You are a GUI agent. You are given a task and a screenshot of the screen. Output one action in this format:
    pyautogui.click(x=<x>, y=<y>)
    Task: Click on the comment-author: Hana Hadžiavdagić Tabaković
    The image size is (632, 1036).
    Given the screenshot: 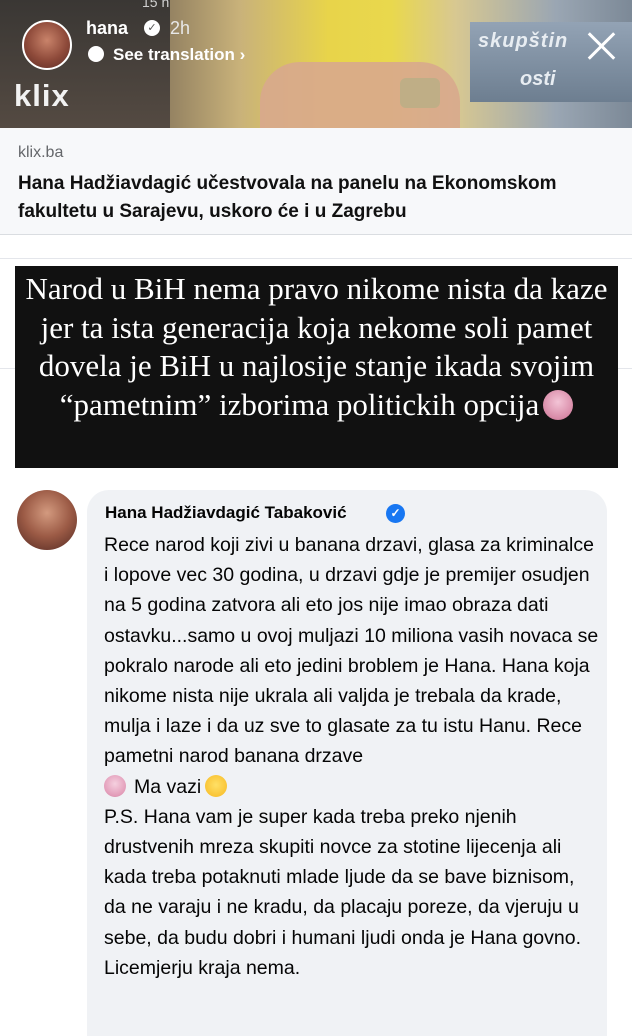 What is the action you would take?
    pyautogui.click(x=226, y=513)
    